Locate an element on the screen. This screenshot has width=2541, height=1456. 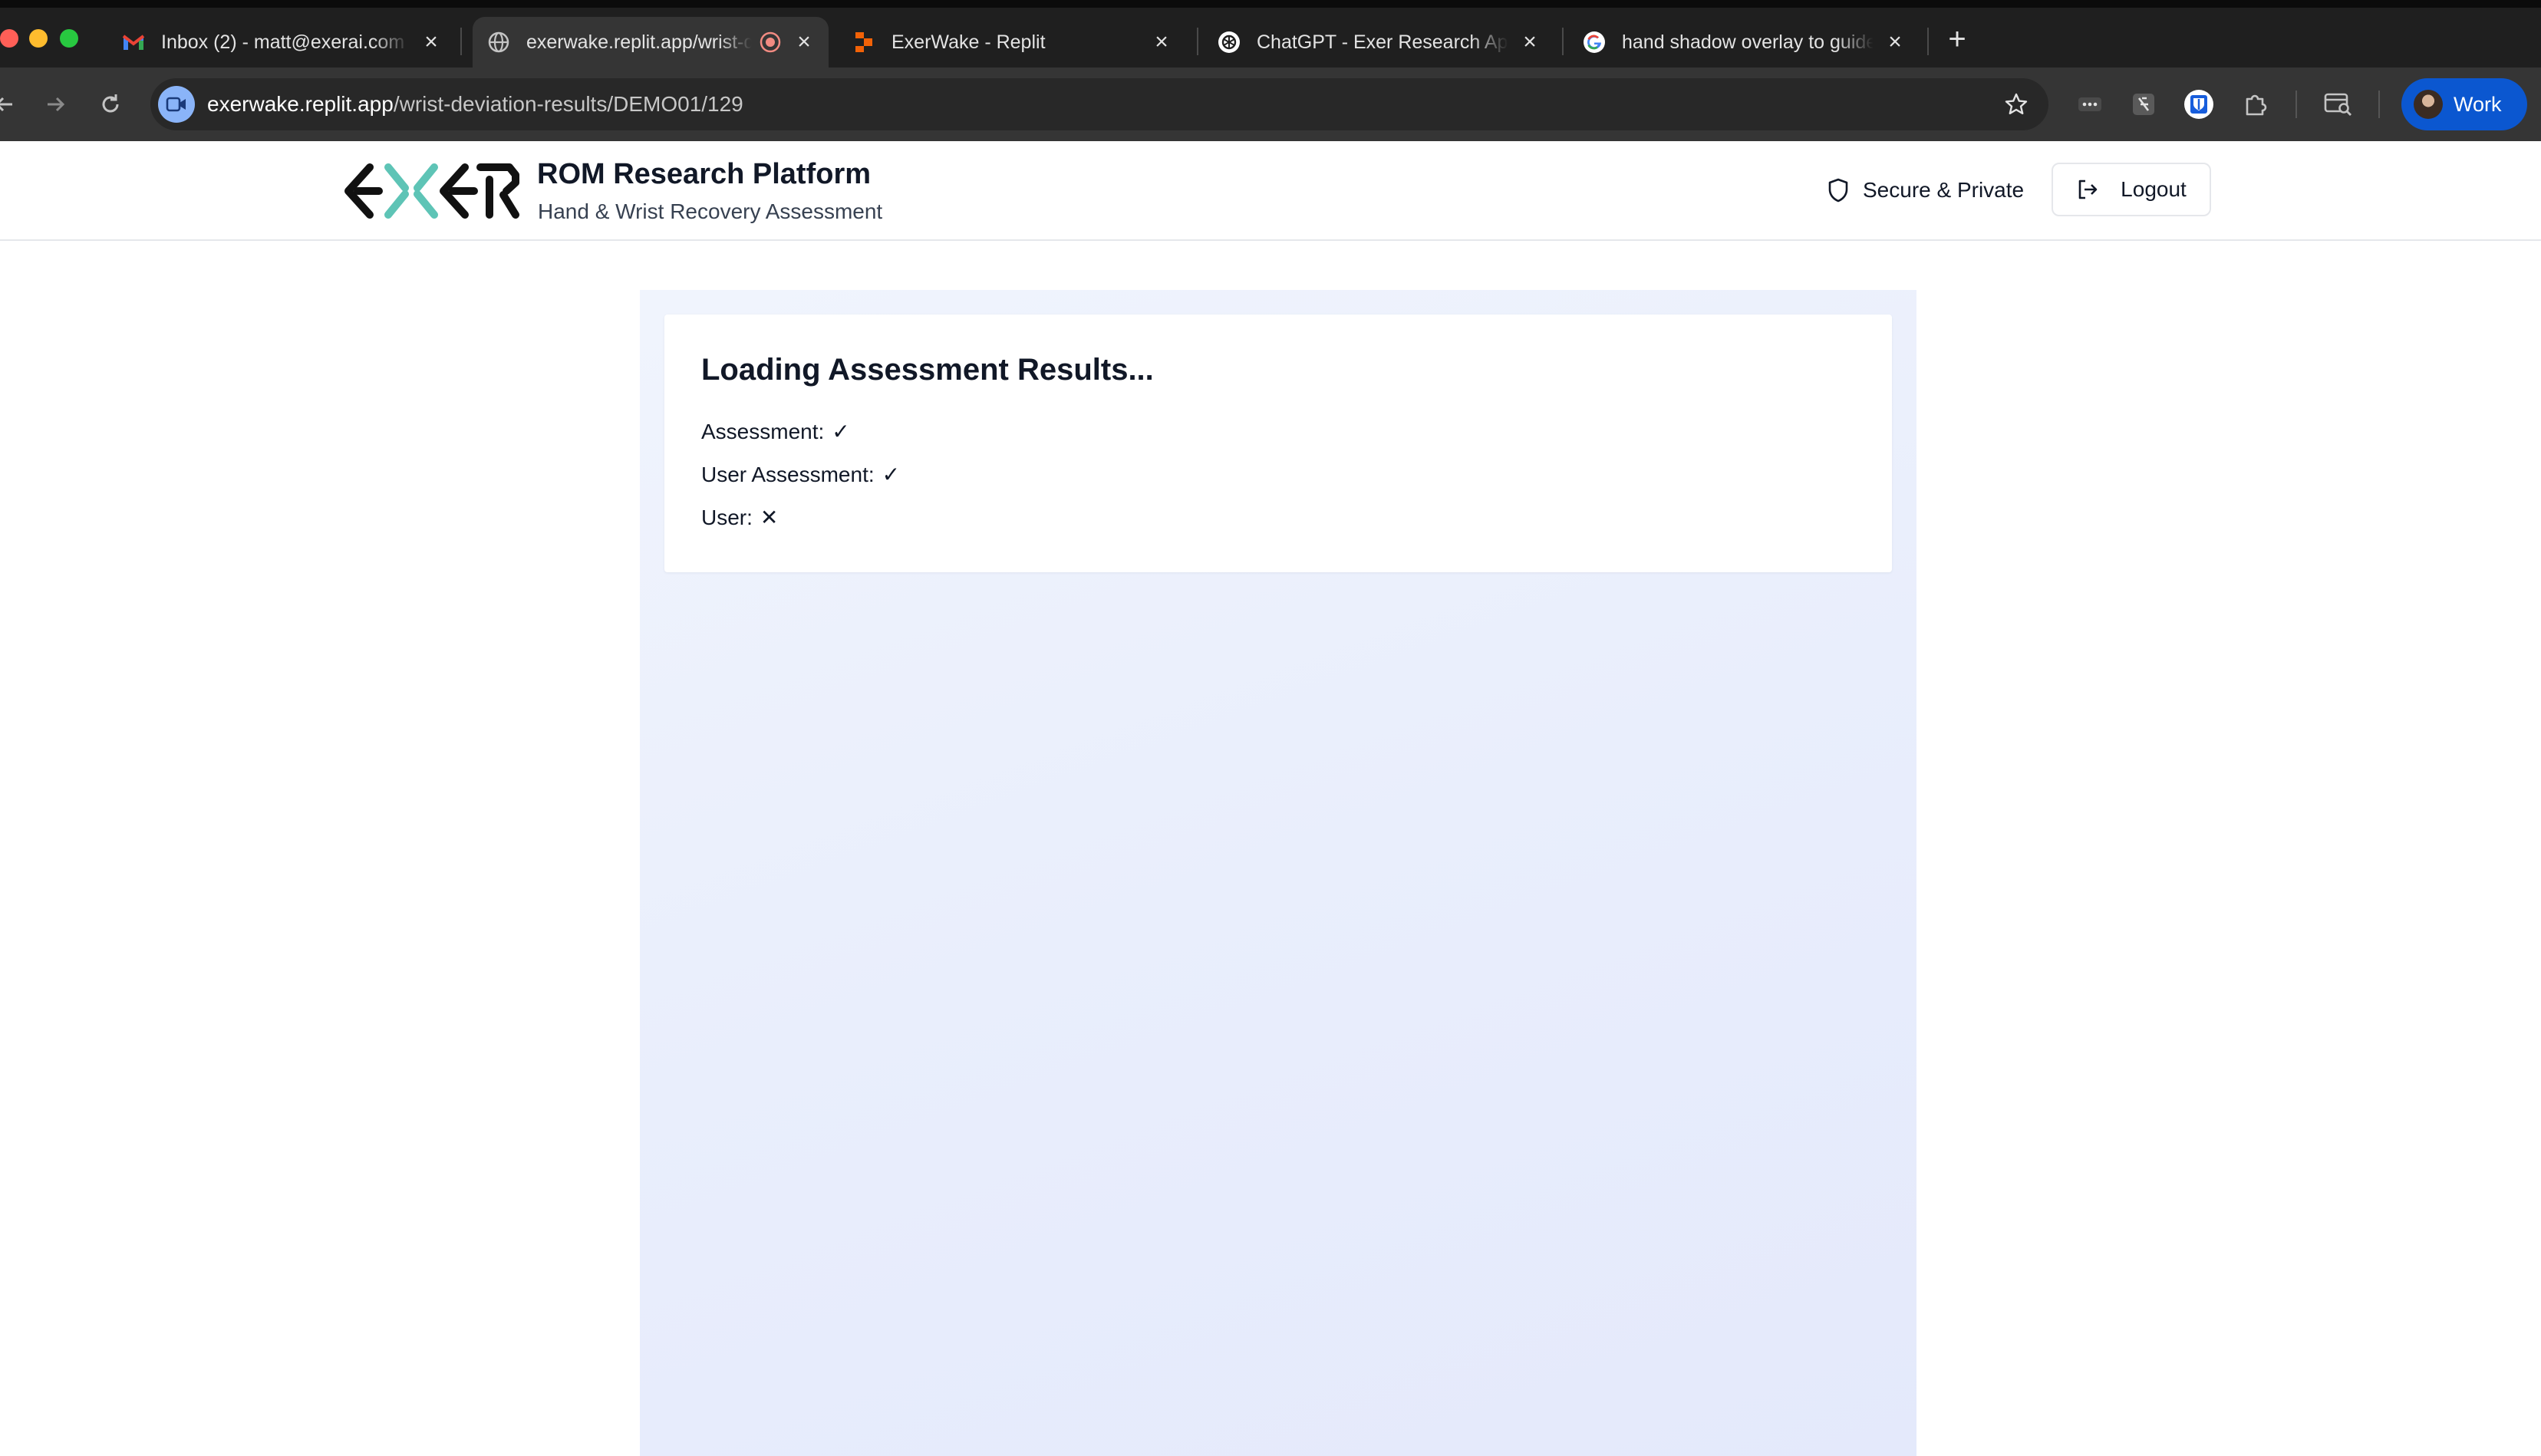
status-label: User Assessment: is located at coordinates (788, 474).